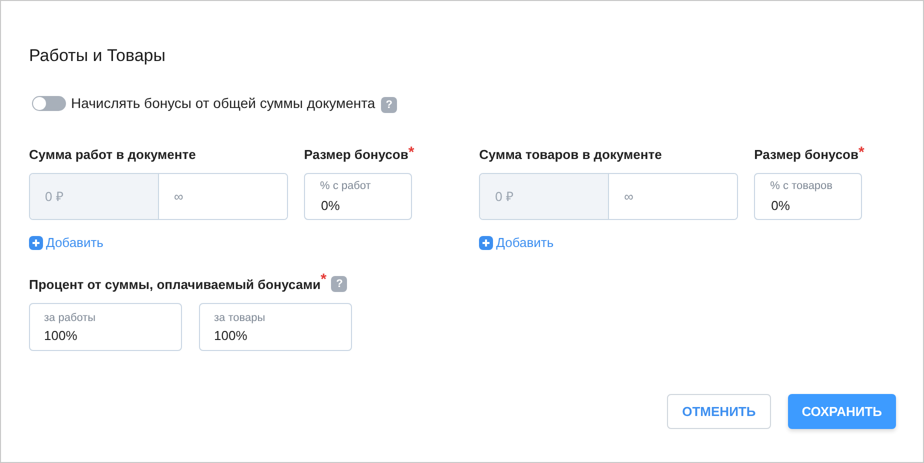 The width and height of the screenshot is (924, 463). What do you see at coordinates (719, 411) in the screenshot?
I see `cancel-button: ОТМЕНИТЬ` at bounding box center [719, 411].